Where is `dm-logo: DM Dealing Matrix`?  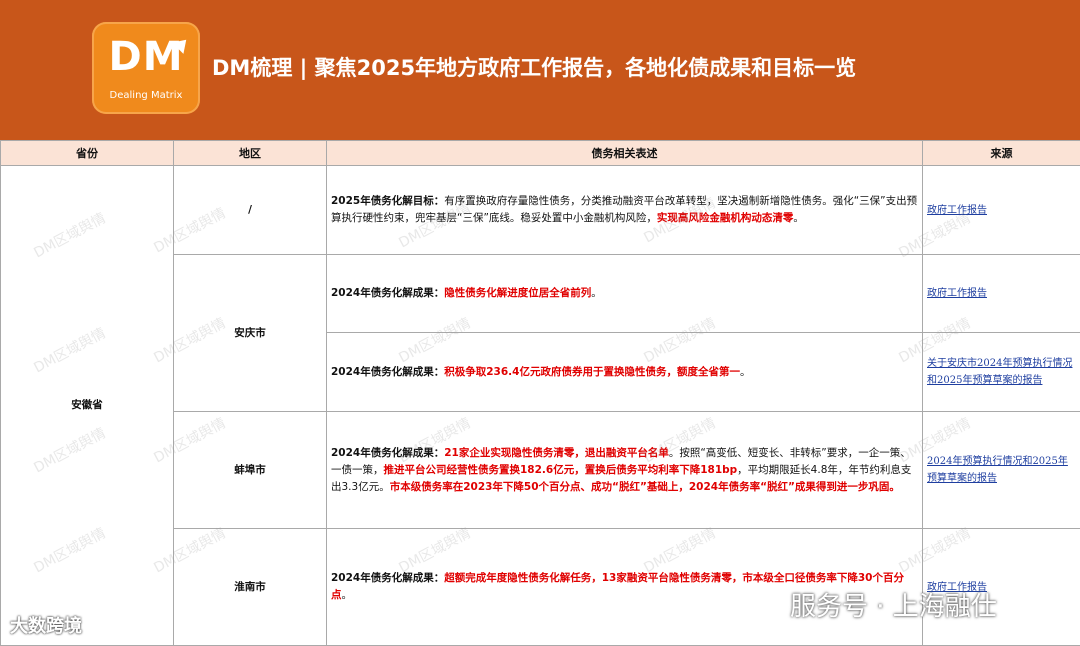 dm-logo: DM Dealing Matrix is located at coordinates (146, 68).